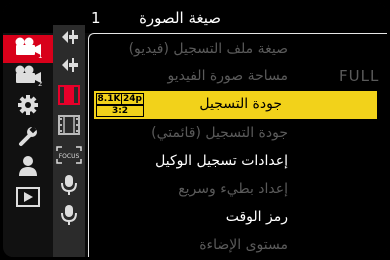 Image resolution: width=390 pixels, height=260 pixels. I want to click on playback-icon, so click(28, 199).